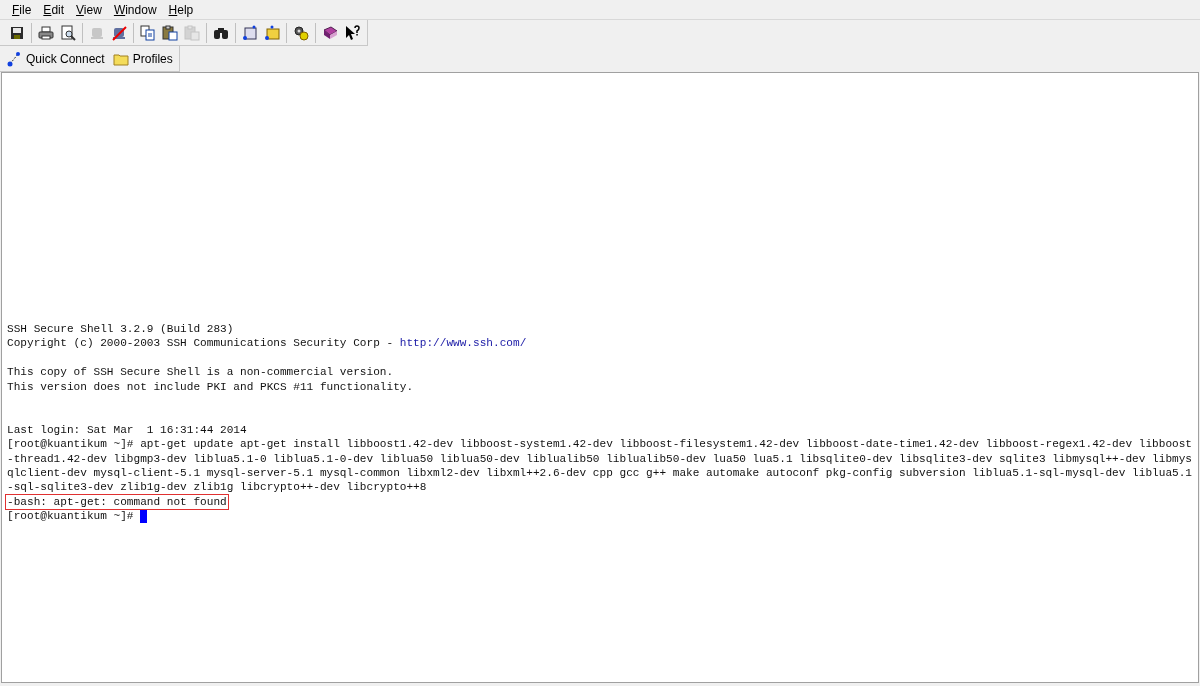 The image size is (1200, 686). I want to click on terminal-line: This copy of SSH Secure Shell is a non-commercial version., so click(200, 372).